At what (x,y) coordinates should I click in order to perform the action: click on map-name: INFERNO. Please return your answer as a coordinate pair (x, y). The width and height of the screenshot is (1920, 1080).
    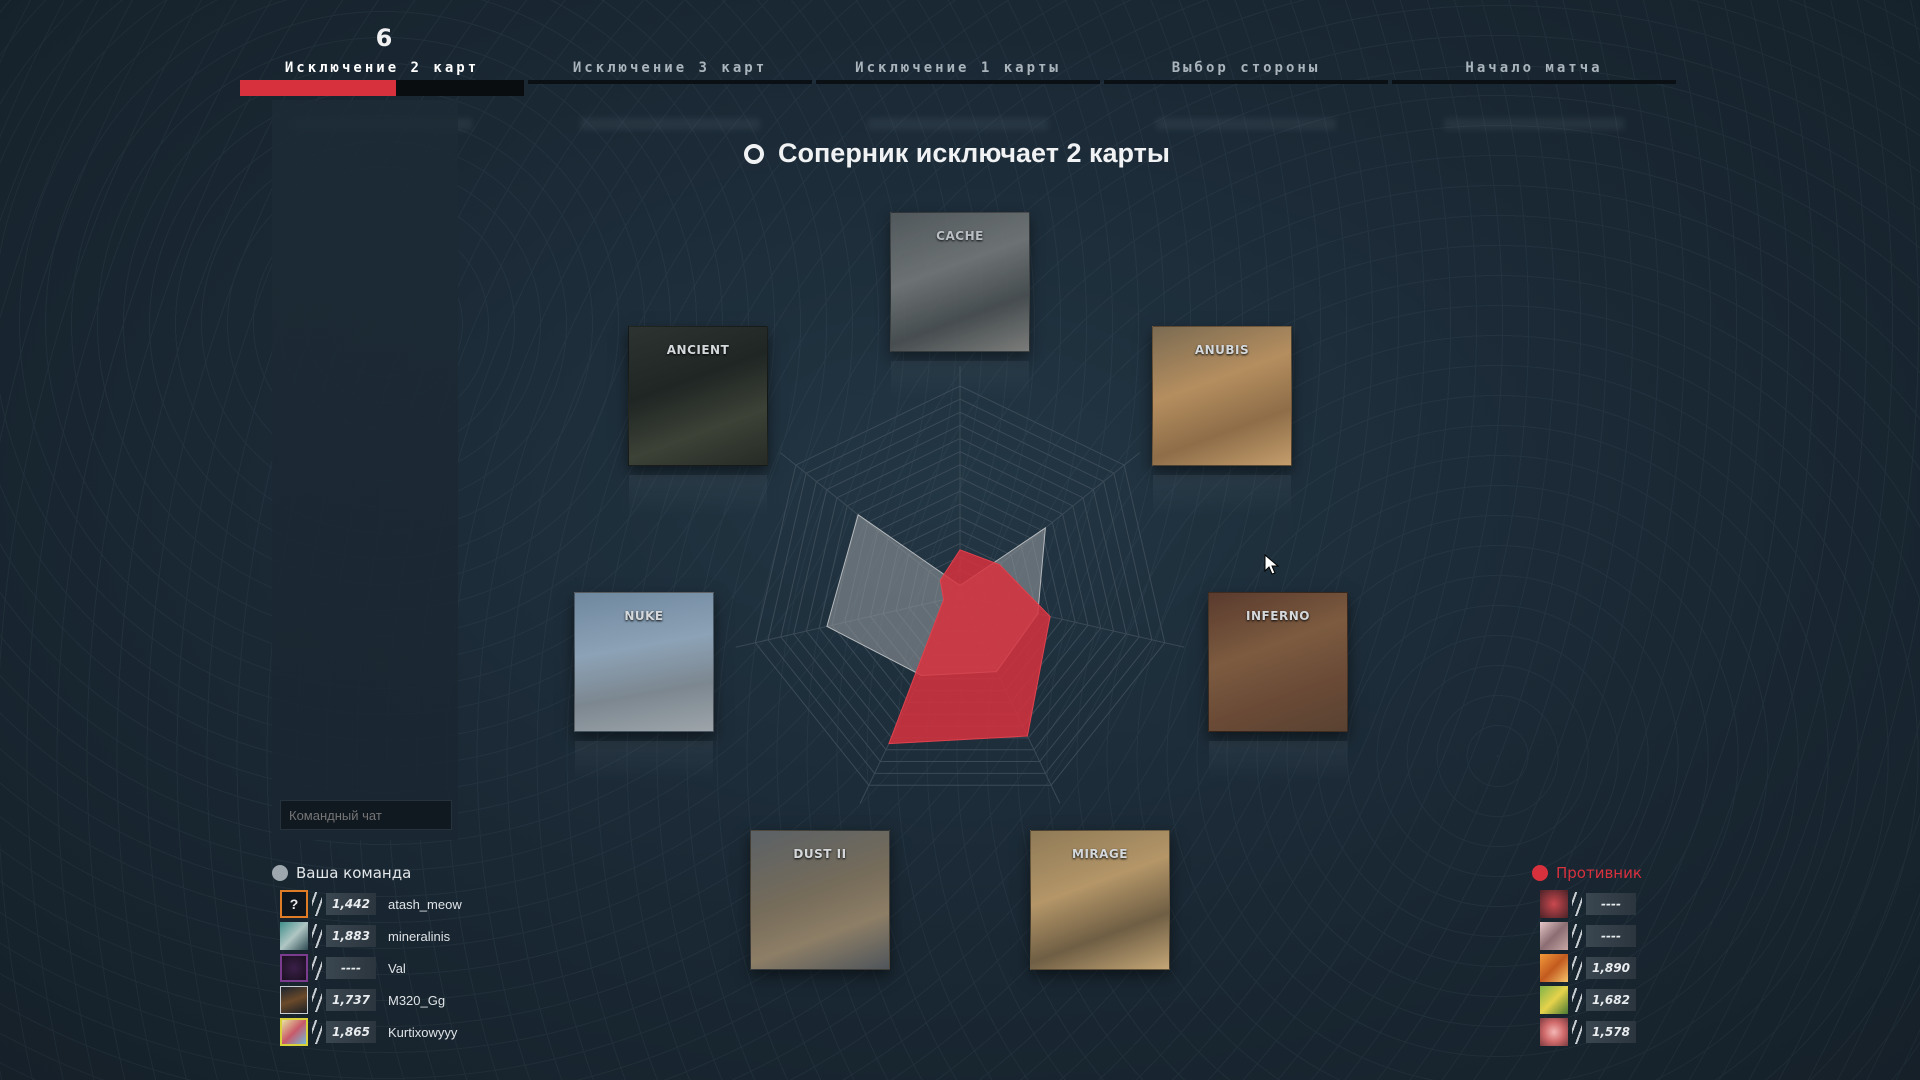
    Looking at the image, I should click on (1278, 616).